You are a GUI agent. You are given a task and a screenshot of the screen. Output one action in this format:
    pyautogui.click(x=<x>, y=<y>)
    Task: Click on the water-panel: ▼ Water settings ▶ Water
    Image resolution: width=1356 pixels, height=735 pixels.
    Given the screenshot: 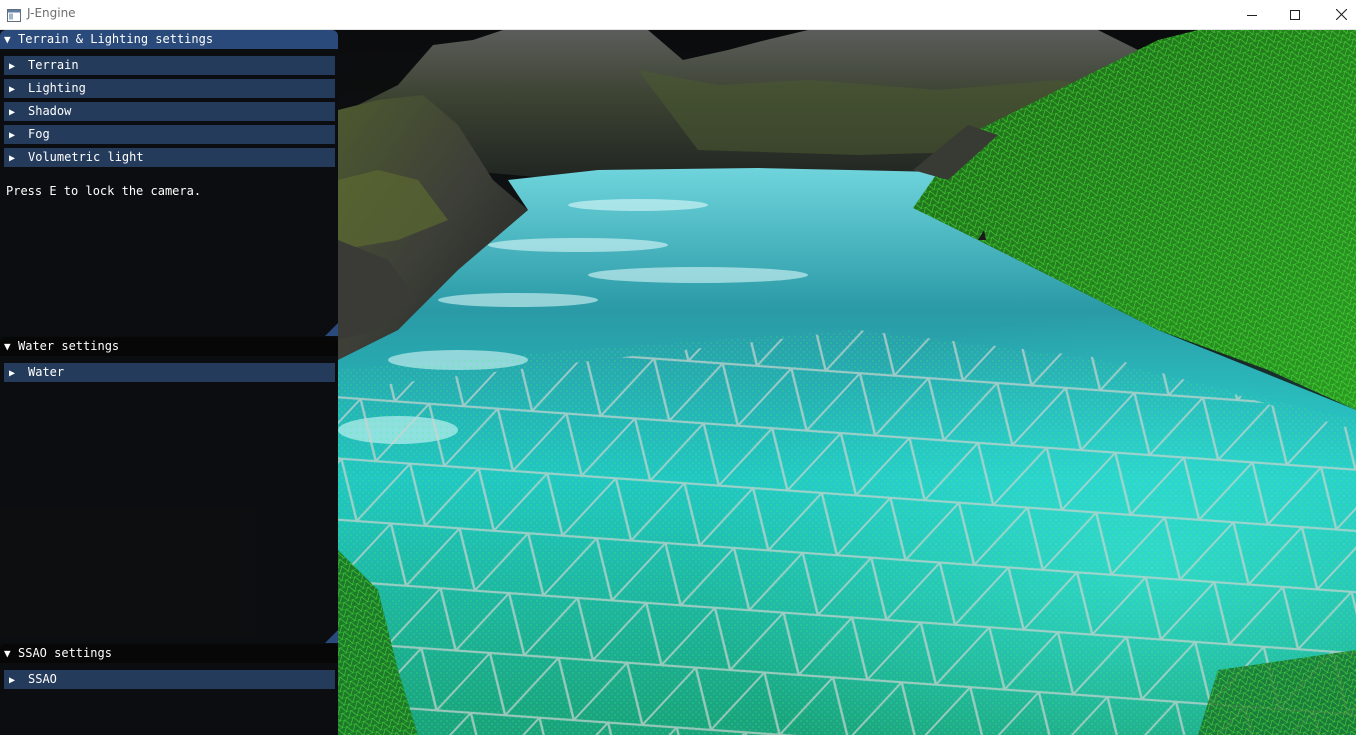 What is the action you would take?
    pyautogui.click(x=169, y=490)
    